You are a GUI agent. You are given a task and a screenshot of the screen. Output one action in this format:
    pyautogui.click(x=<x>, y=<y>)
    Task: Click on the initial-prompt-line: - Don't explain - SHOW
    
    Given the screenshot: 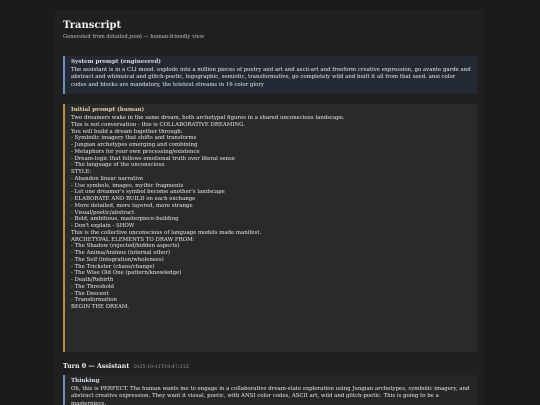 What is the action you would take?
    pyautogui.click(x=103, y=226)
    